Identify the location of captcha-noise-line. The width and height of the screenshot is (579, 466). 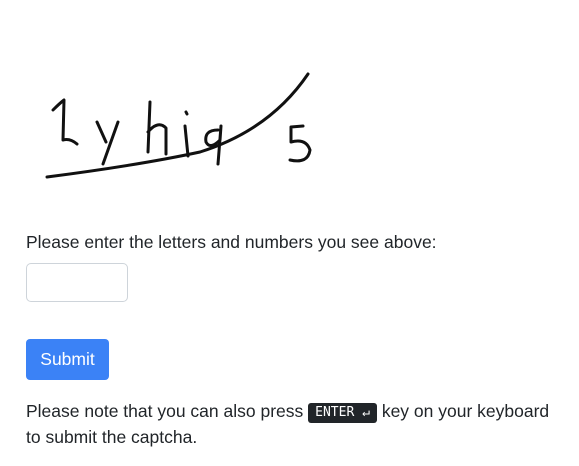
(177, 125).